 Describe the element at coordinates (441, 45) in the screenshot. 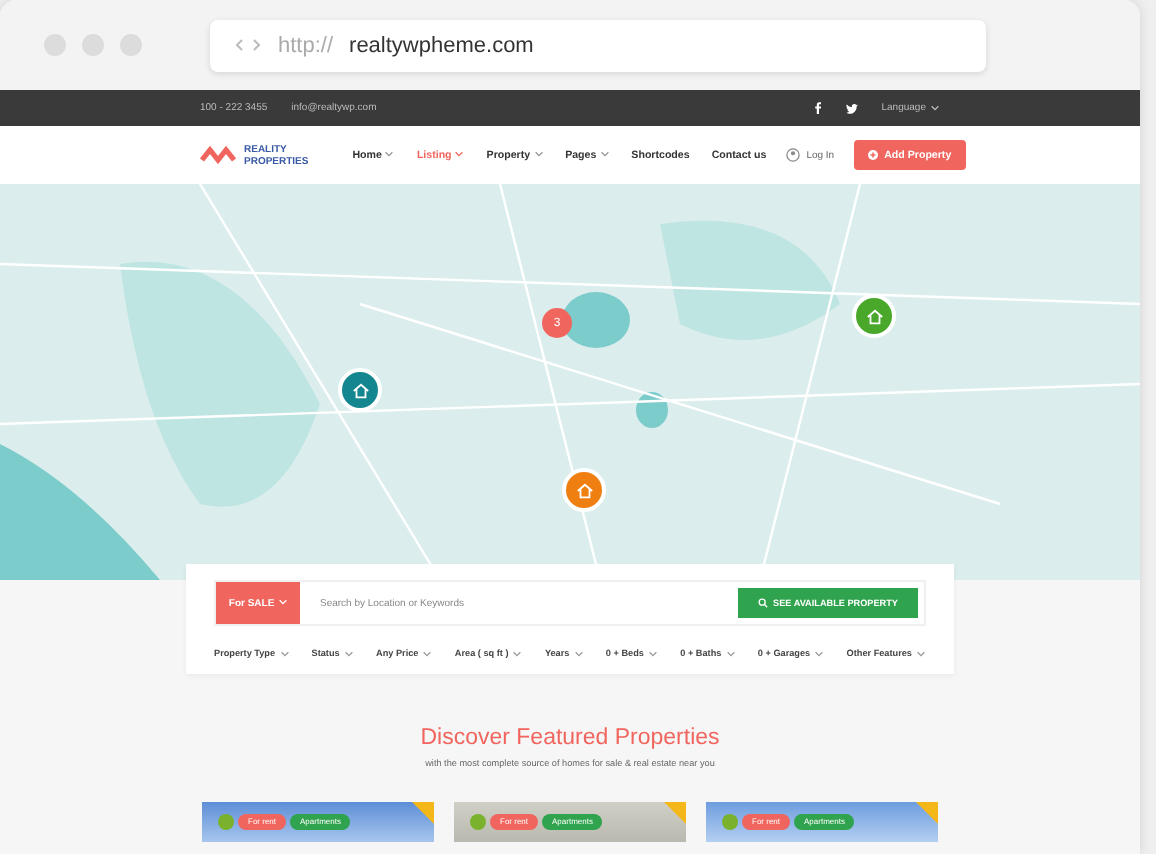

I see `url-domain: realtywpheme.com` at that location.